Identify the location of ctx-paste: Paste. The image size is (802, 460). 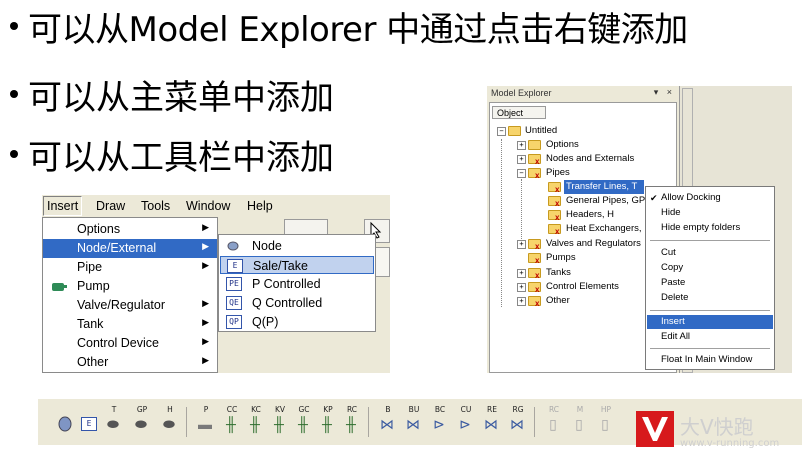
(710, 283).